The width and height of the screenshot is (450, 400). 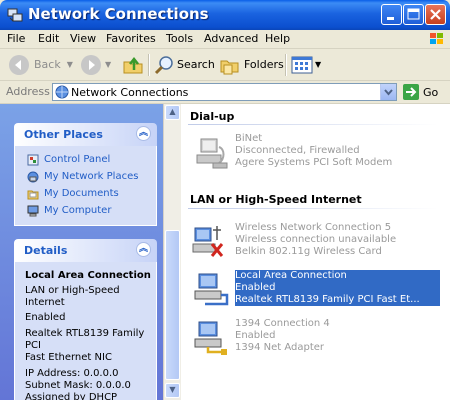 What do you see at coordinates (70, 64) in the screenshot?
I see `back-dropdown-icon: ▼` at bounding box center [70, 64].